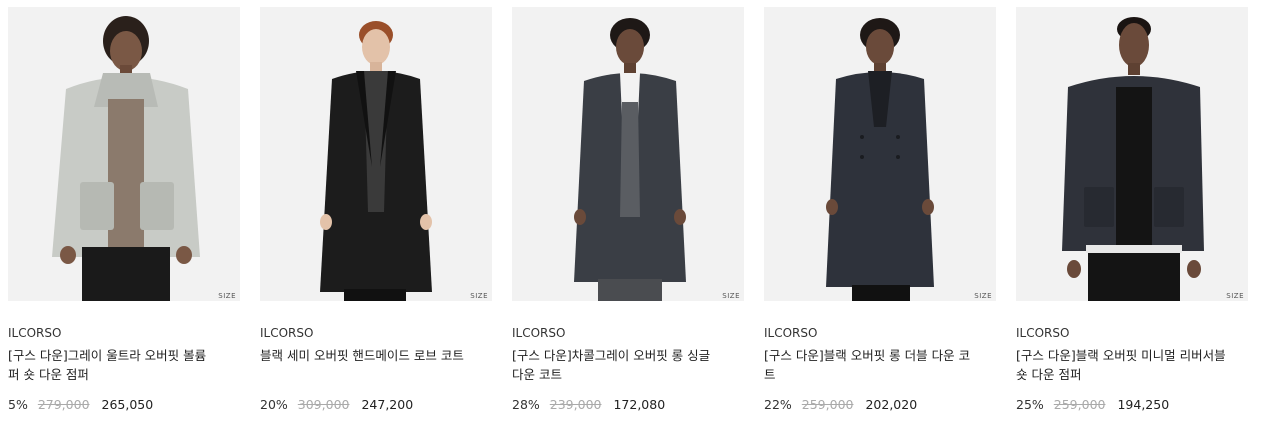 The width and height of the screenshot is (1265, 436). Describe the element at coordinates (891, 404) in the screenshot. I see `sale-price: 202,020` at that location.